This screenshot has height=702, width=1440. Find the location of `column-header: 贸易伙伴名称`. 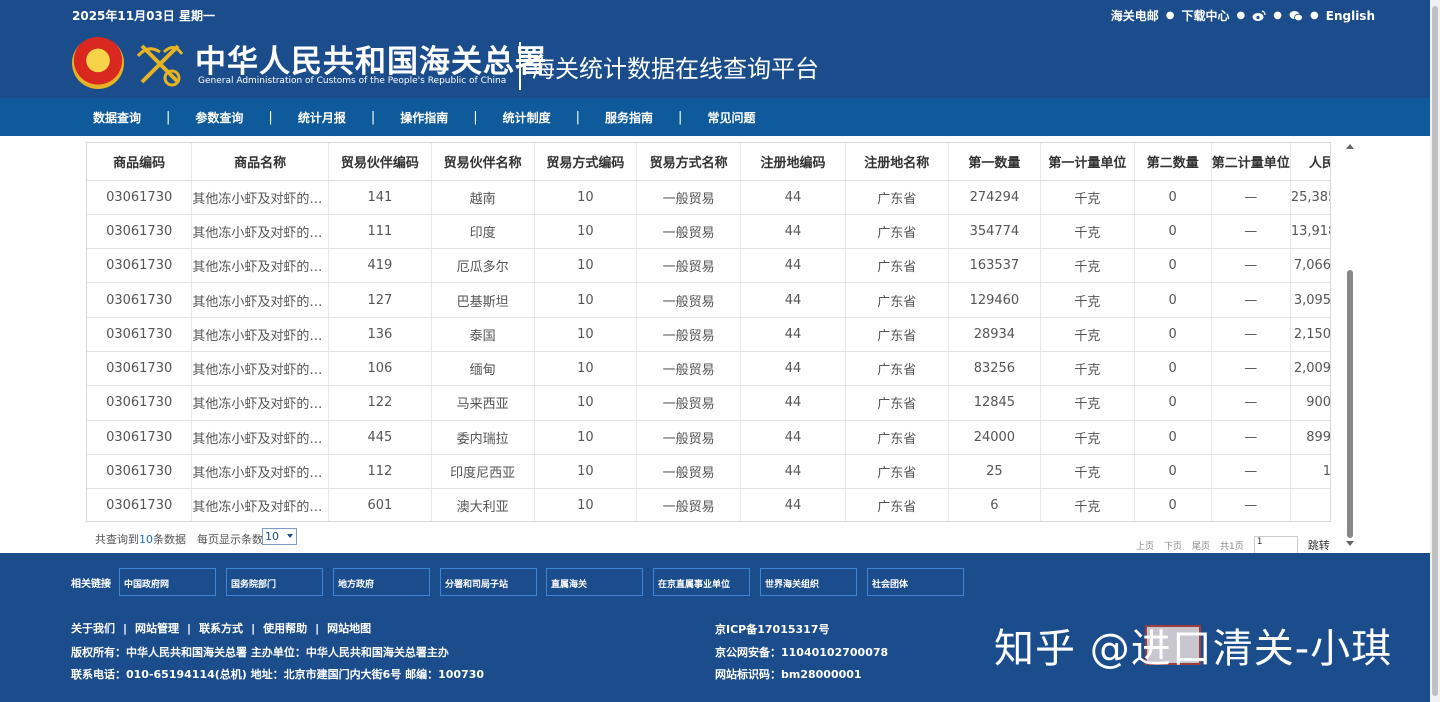

column-header: 贸易伙伴名称 is located at coordinates (483, 162).